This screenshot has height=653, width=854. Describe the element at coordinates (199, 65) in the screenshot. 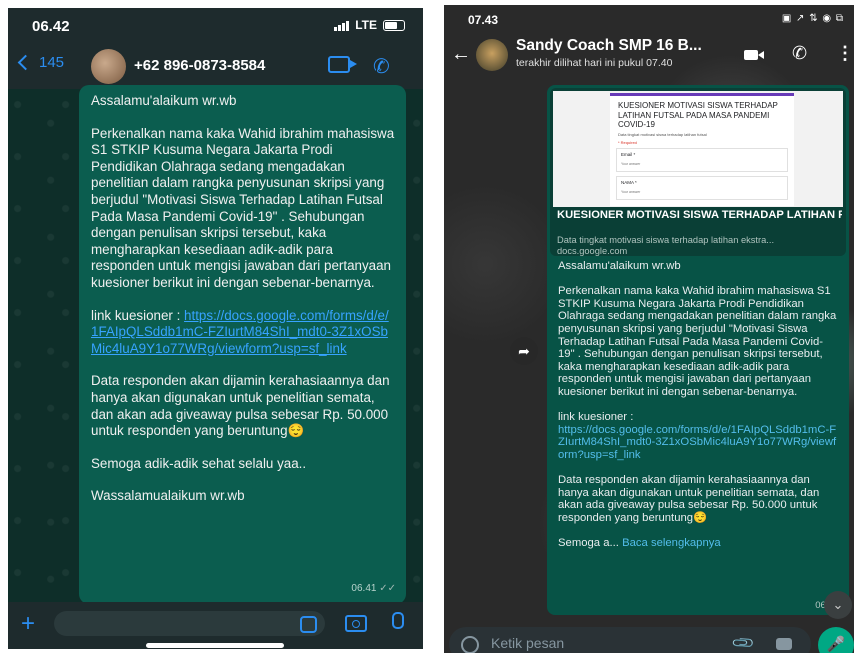

I see `contact-name: +62 896-0873-8584` at that location.